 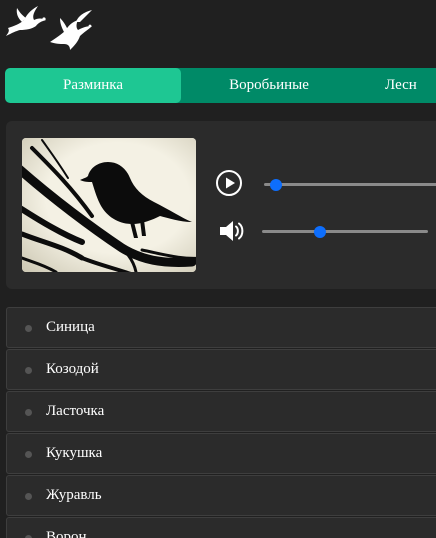 What do you see at coordinates (396, 85) in the screenshot?
I see `tab-forest: Лесн` at bounding box center [396, 85].